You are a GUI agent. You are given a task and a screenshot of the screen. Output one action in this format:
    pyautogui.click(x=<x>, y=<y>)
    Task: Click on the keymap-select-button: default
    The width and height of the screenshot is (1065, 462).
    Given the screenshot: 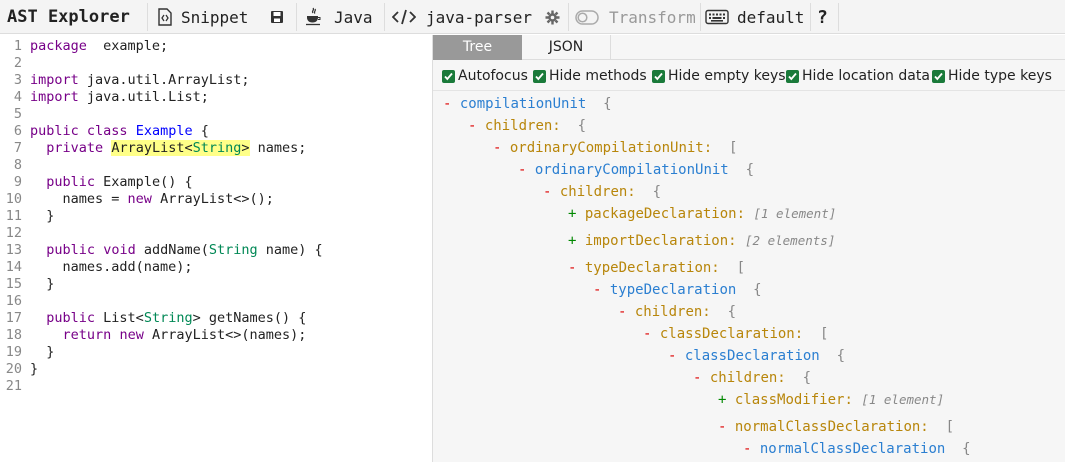 What is the action you would take?
    pyautogui.click(x=754, y=17)
    